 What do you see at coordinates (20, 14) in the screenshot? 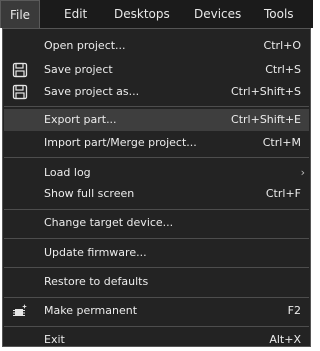
I see `menu-file: File` at bounding box center [20, 14].